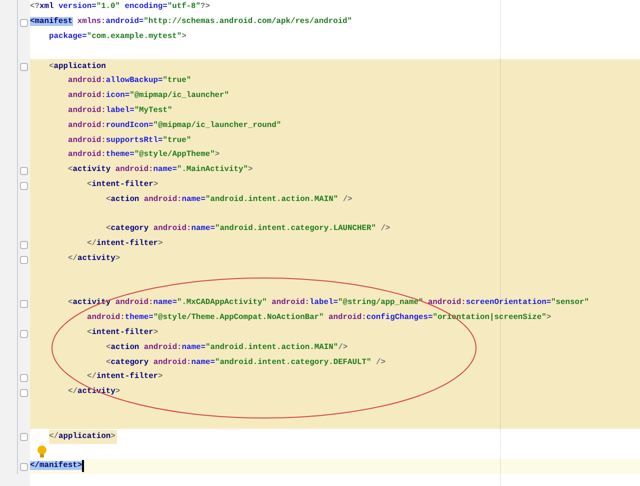  I want to click on lightbulb-icon, so click(42, 451).